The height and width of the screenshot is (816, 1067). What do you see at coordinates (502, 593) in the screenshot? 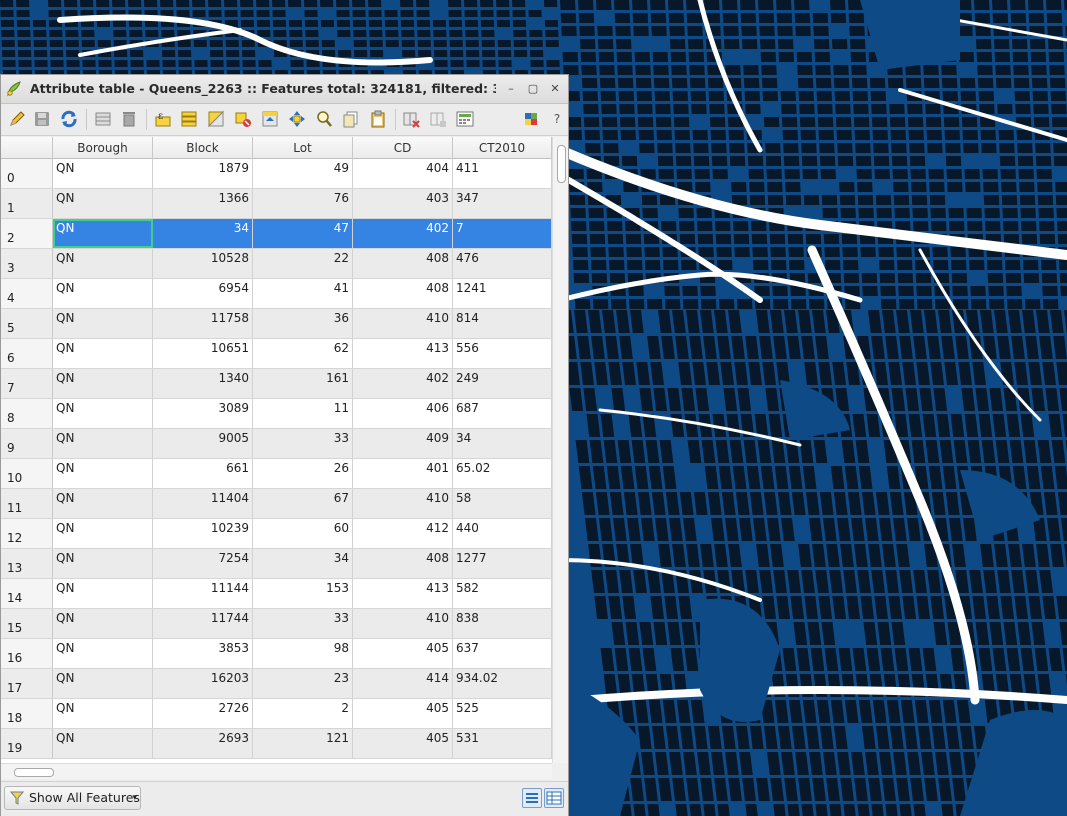
I see `table-cell-ct: 582` at bounding box center [502, 593].